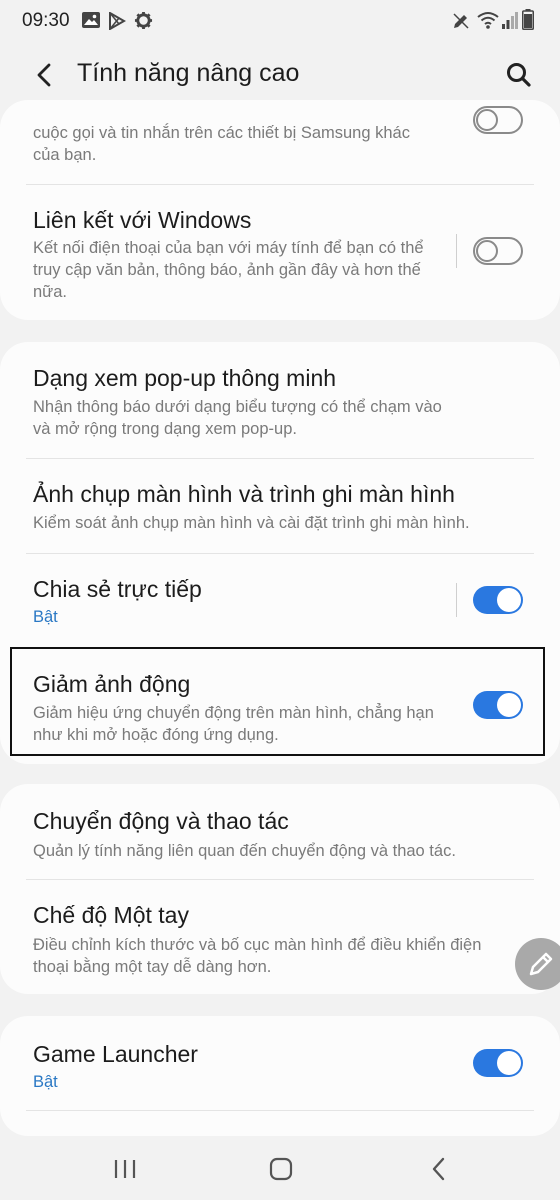  I want to click on direct-share-toggle, so click(498, 600).